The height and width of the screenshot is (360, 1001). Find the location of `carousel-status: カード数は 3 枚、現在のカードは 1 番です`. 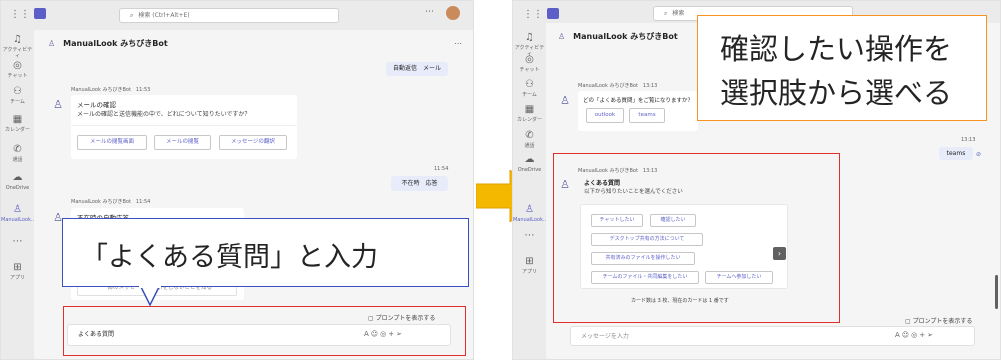

carousel-status: カード数は 3 枚、現在のカードは 1 番です is located at coordinates (680, 301).